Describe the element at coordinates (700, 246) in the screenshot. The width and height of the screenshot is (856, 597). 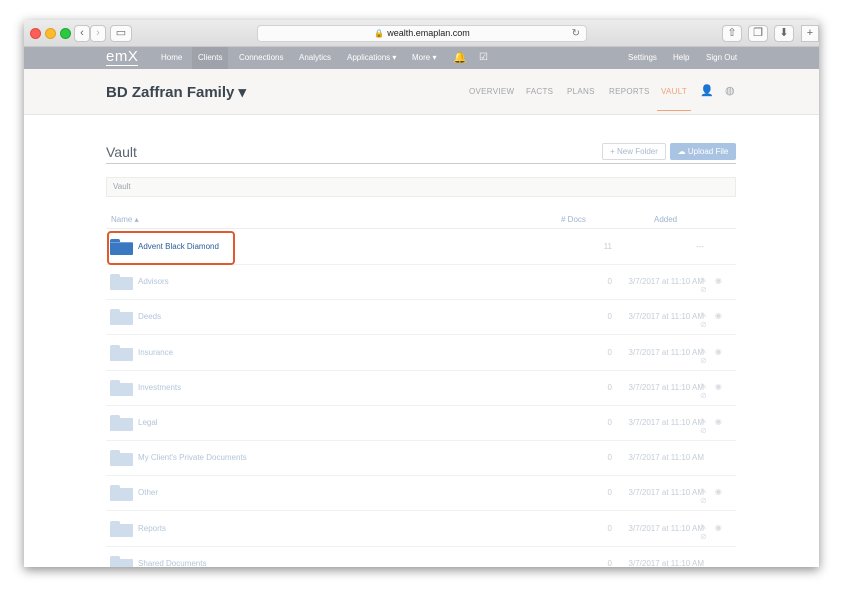
I see `date-added: ---` at that location.